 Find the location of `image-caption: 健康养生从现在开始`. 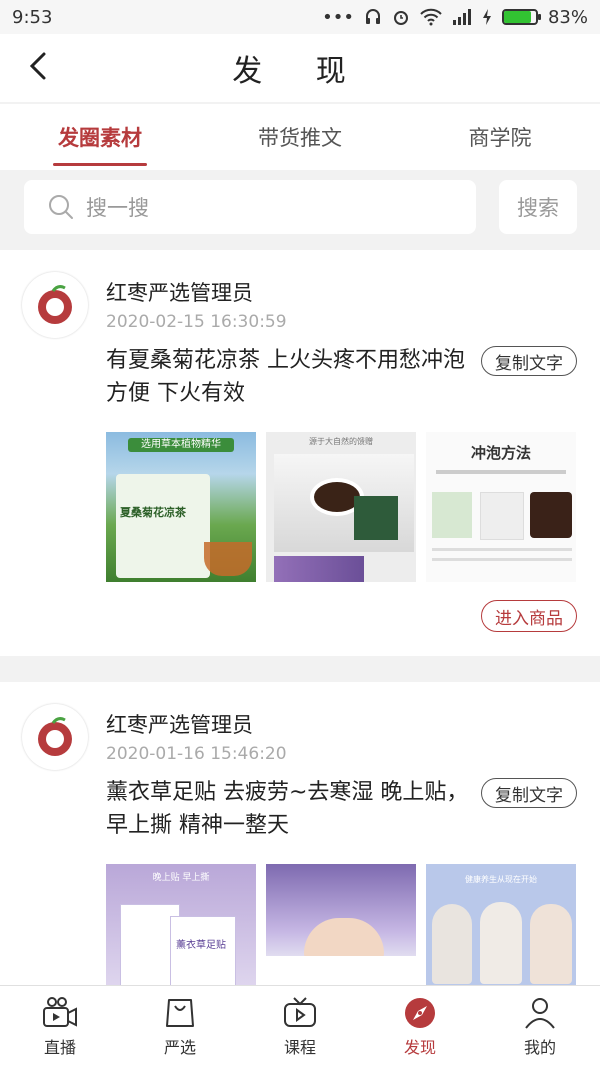

image-caption: 健康养生从现在开始 is located at coordinates (501, 879).